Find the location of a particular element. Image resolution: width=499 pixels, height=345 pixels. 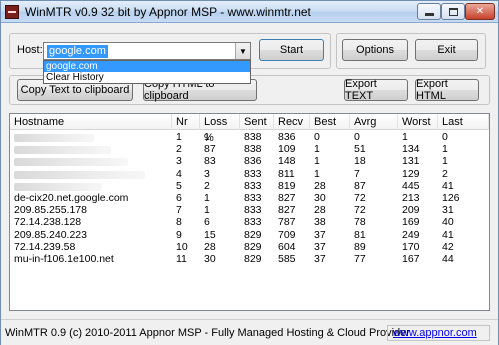

export-text-button: Export TEXT is located at coordinates (376, 90).